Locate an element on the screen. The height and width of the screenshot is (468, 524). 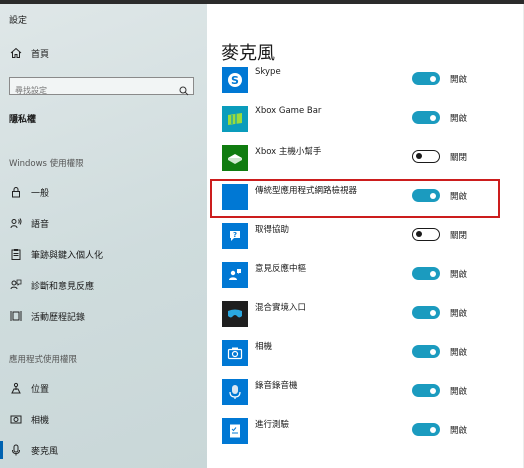
xbox-companion-toggle is located at coordinates (426, 156).